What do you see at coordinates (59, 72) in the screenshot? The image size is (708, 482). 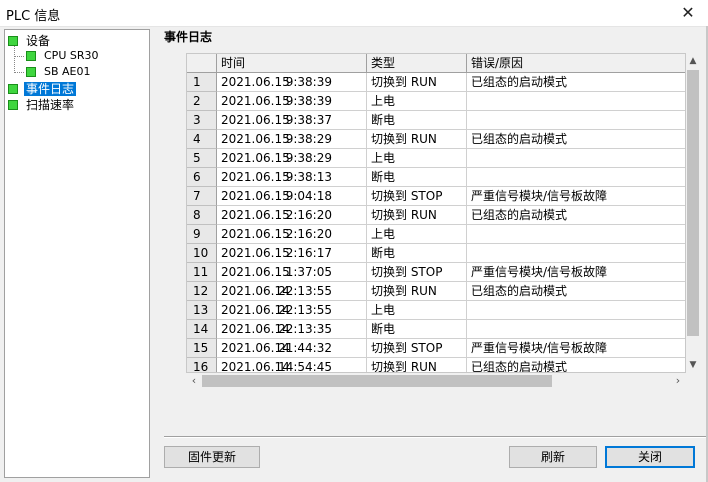 I see `tree-item-sb: SB AE01` at bounding box center [59, 72].